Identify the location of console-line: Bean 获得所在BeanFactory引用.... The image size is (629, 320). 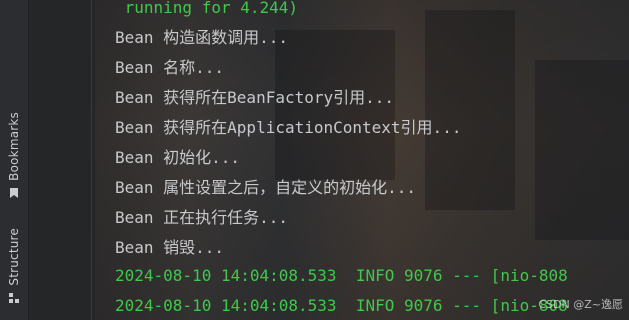
(255, 97).